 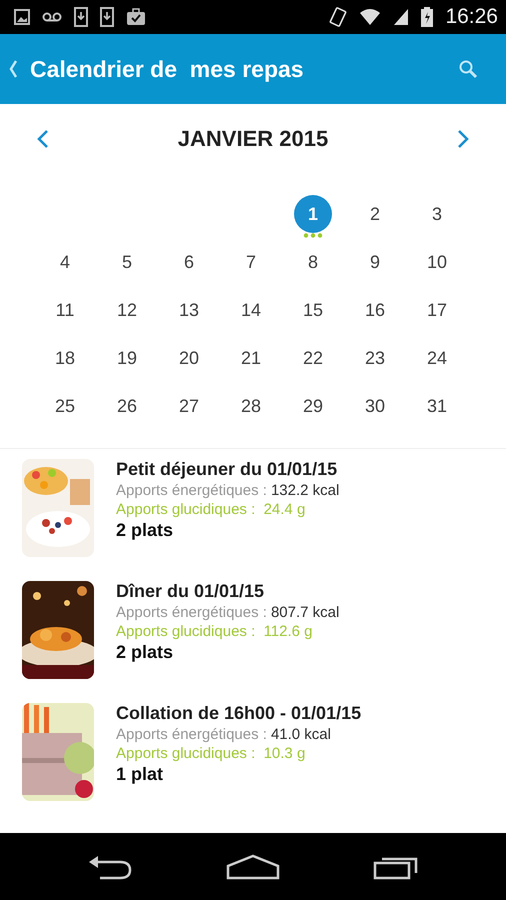 What do you see at coordinates (251, 310) in the screenshot?
I see `calendar-day: 14` at bounding box center [251, 310].